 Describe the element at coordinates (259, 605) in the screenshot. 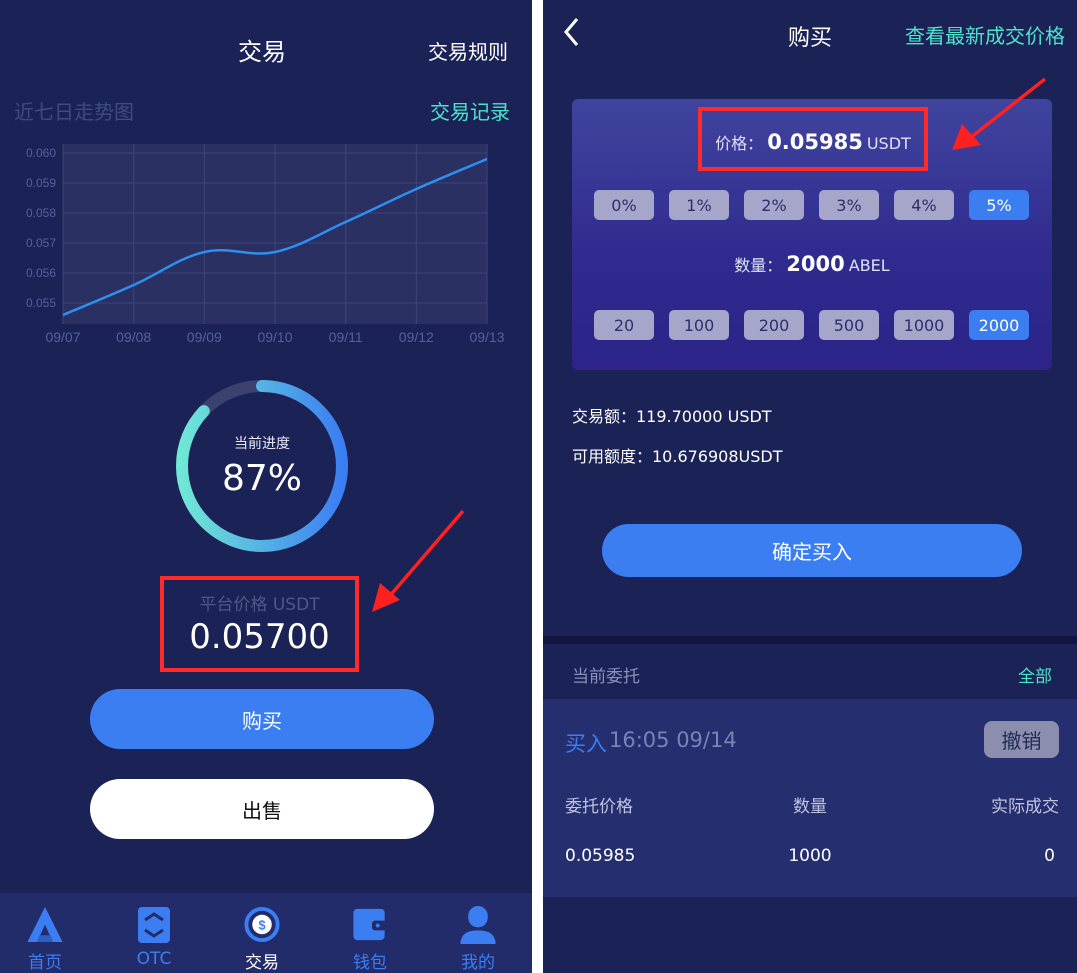

I see `platform-price-label: 平台价格 USDT` at that location.